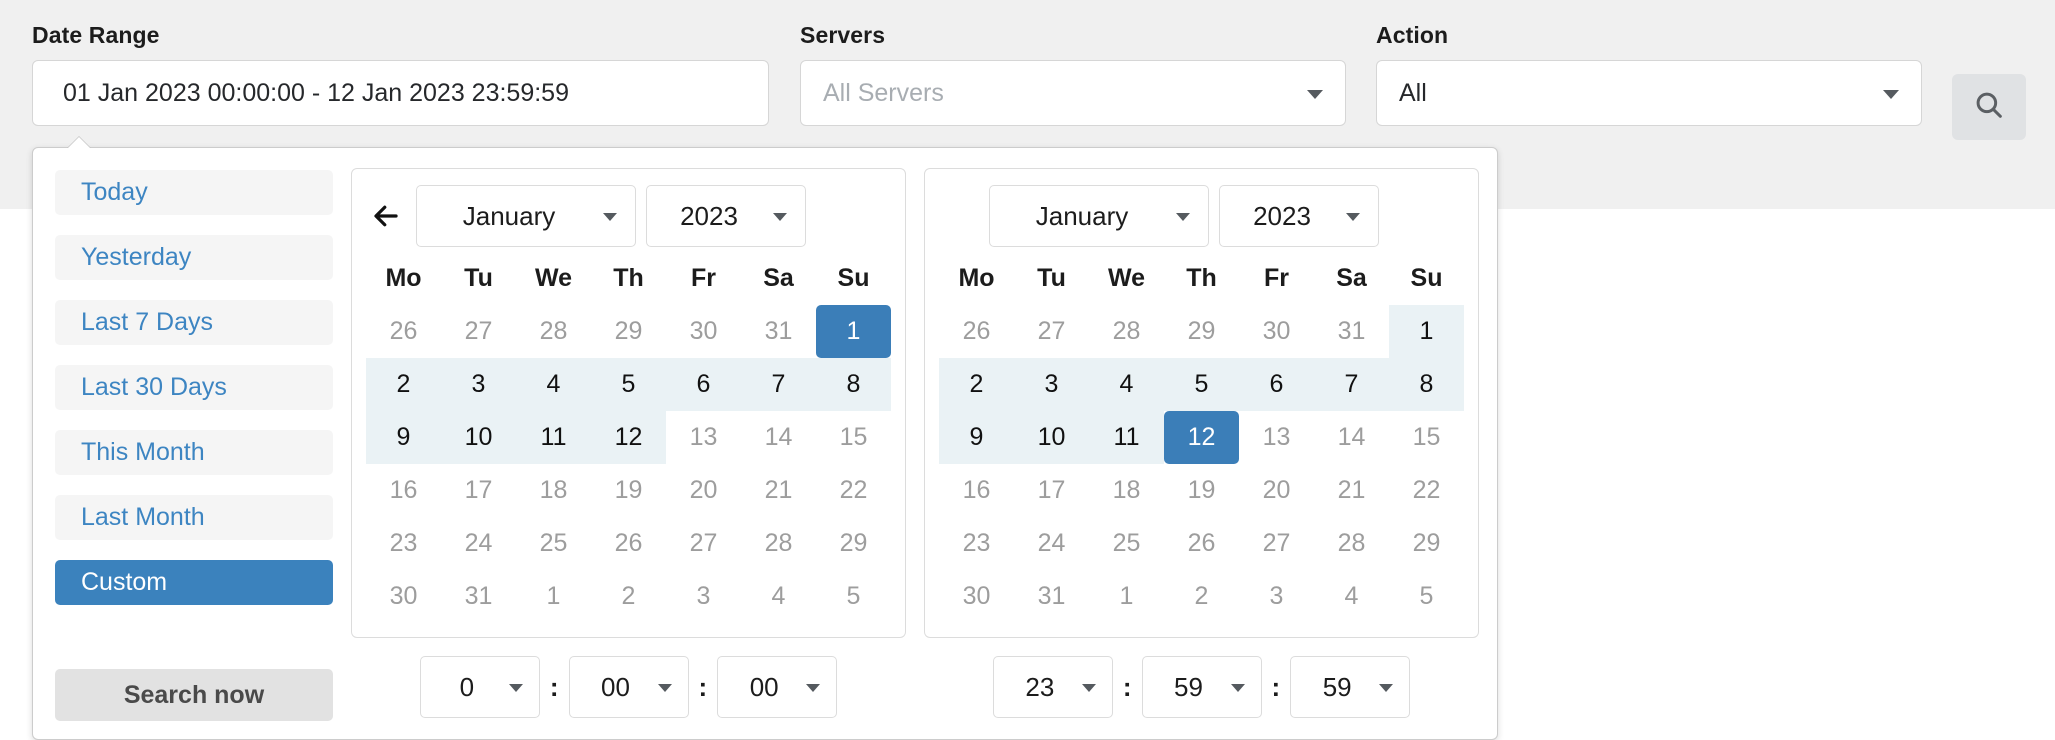  Describe the element at coordinates (628, 687) in the screenshot. I see `minute-select: 00` at that location.